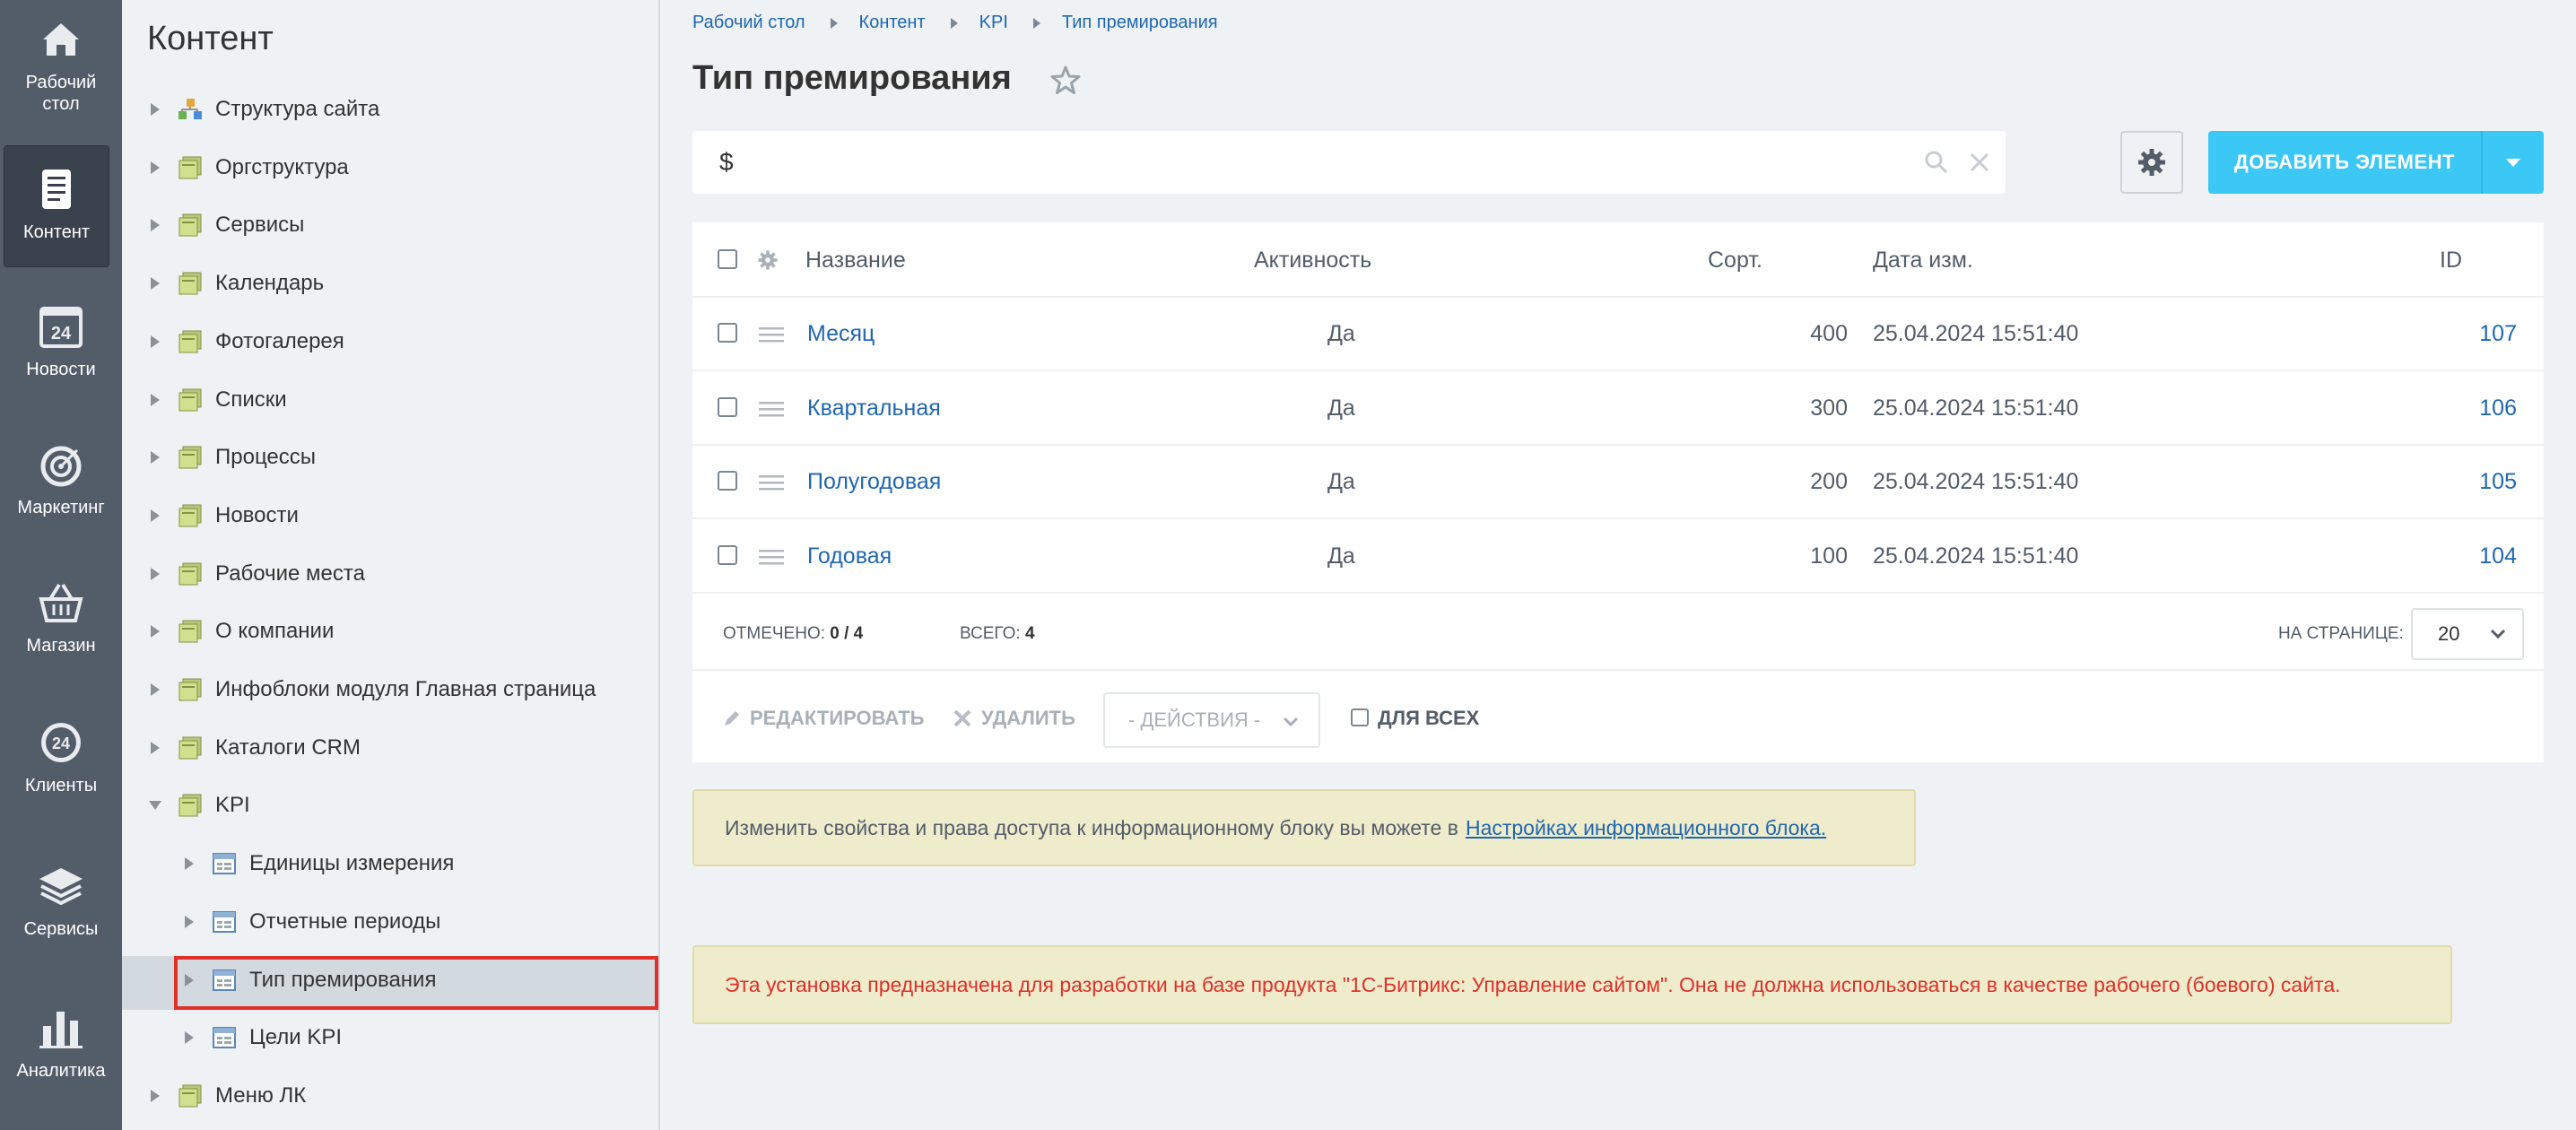 Image resolution: width=2576 pixels, height=1130 pixels. Describe the element at coordinates (61, 64) in the screenshot. I see `nav-desktop: Рабочий стол` at that location.